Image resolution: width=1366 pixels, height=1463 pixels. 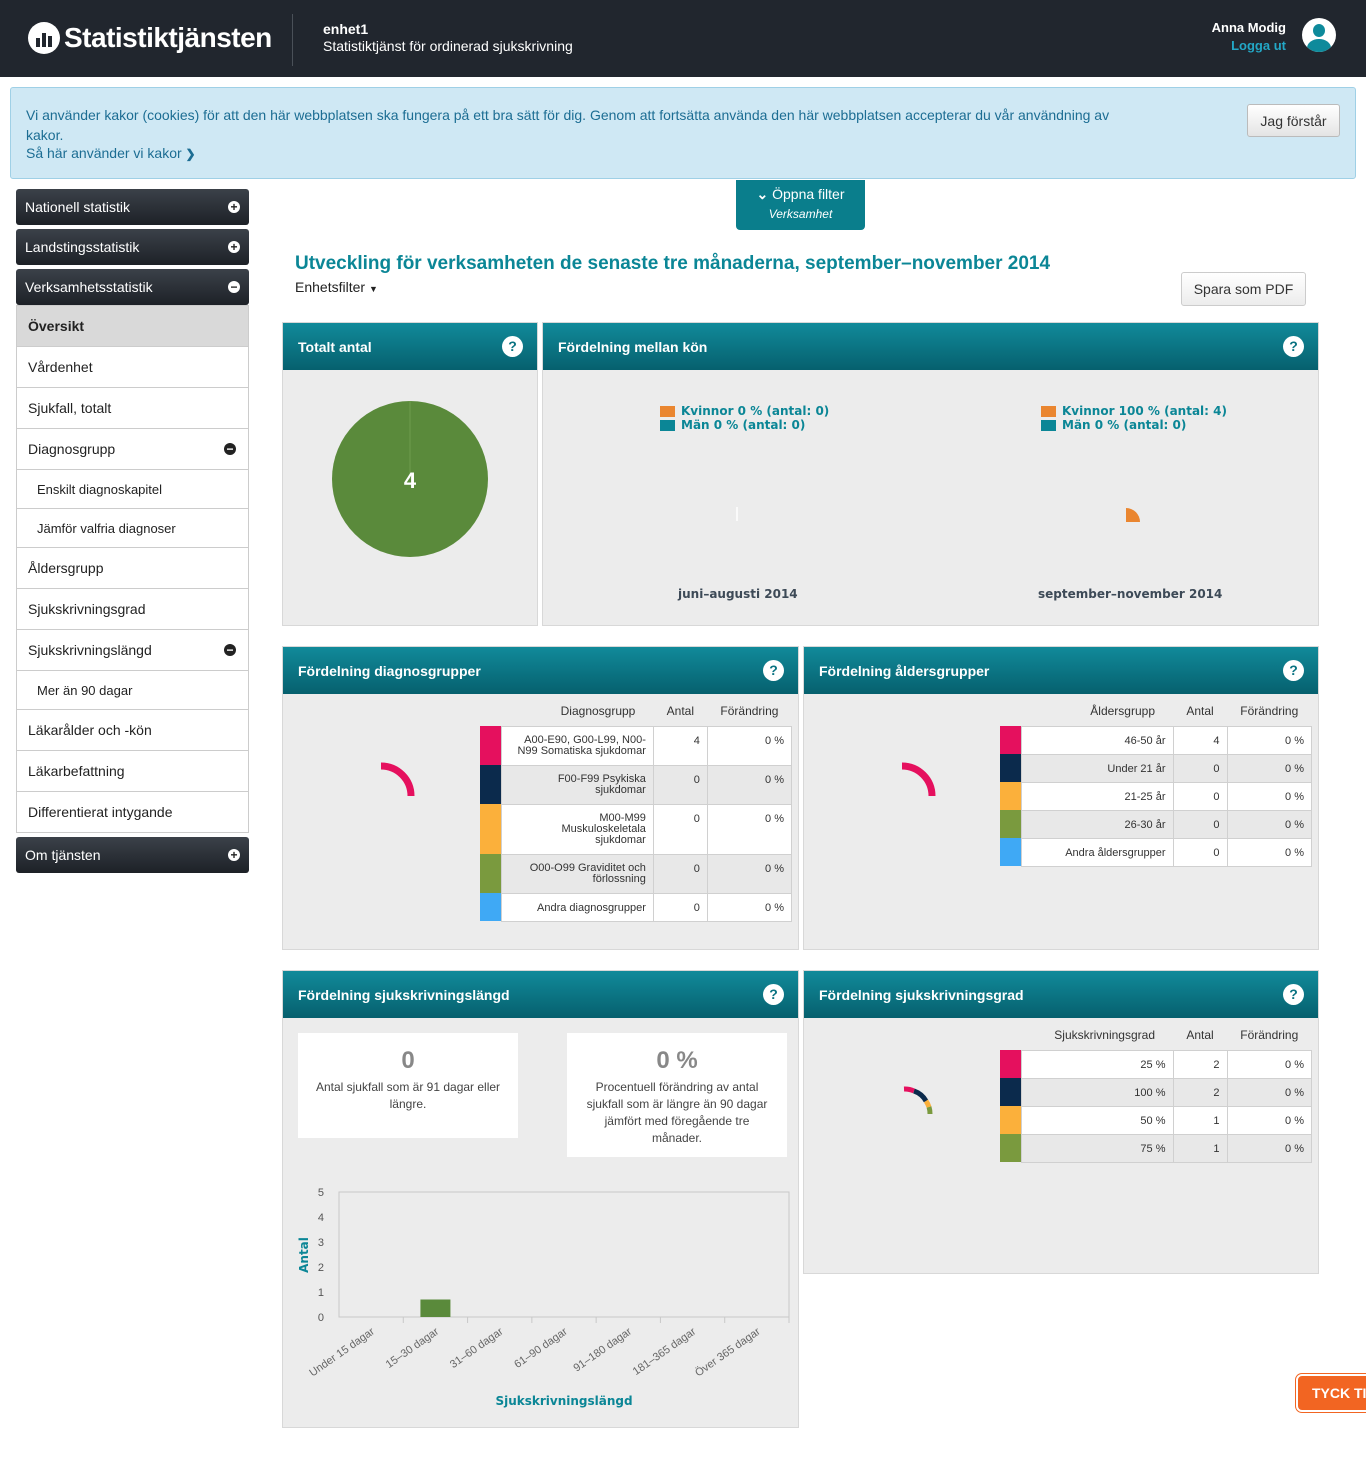 I want to click on table-row: 100 % 2 0 %, so click(x=1156, y=1092).